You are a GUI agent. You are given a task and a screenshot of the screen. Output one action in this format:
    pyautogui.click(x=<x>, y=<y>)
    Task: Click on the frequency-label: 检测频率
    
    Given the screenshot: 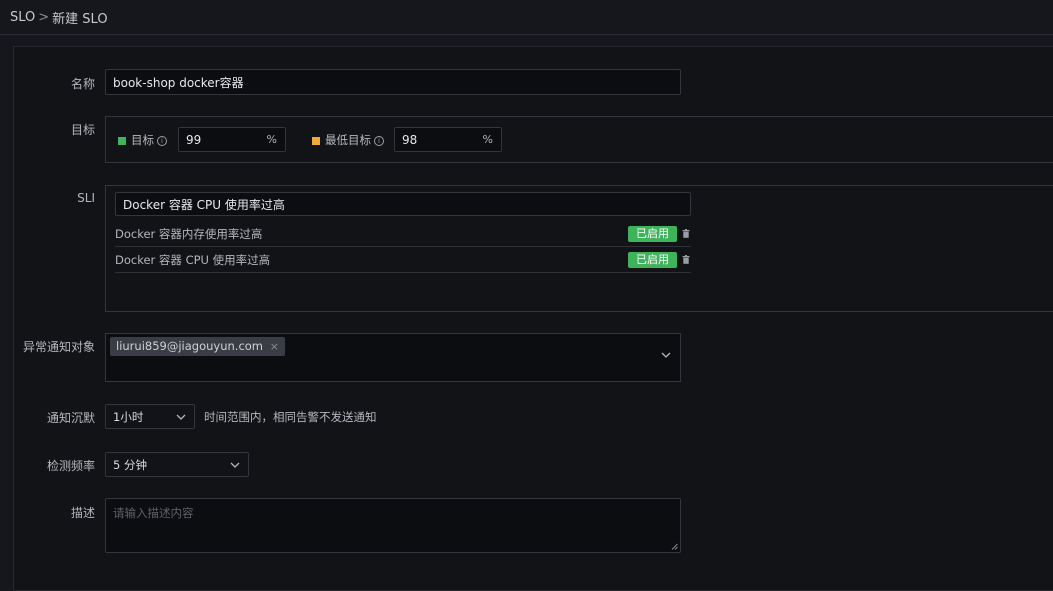 What is the action you would take?
    pyautogui.click(x=70, y=466)
    